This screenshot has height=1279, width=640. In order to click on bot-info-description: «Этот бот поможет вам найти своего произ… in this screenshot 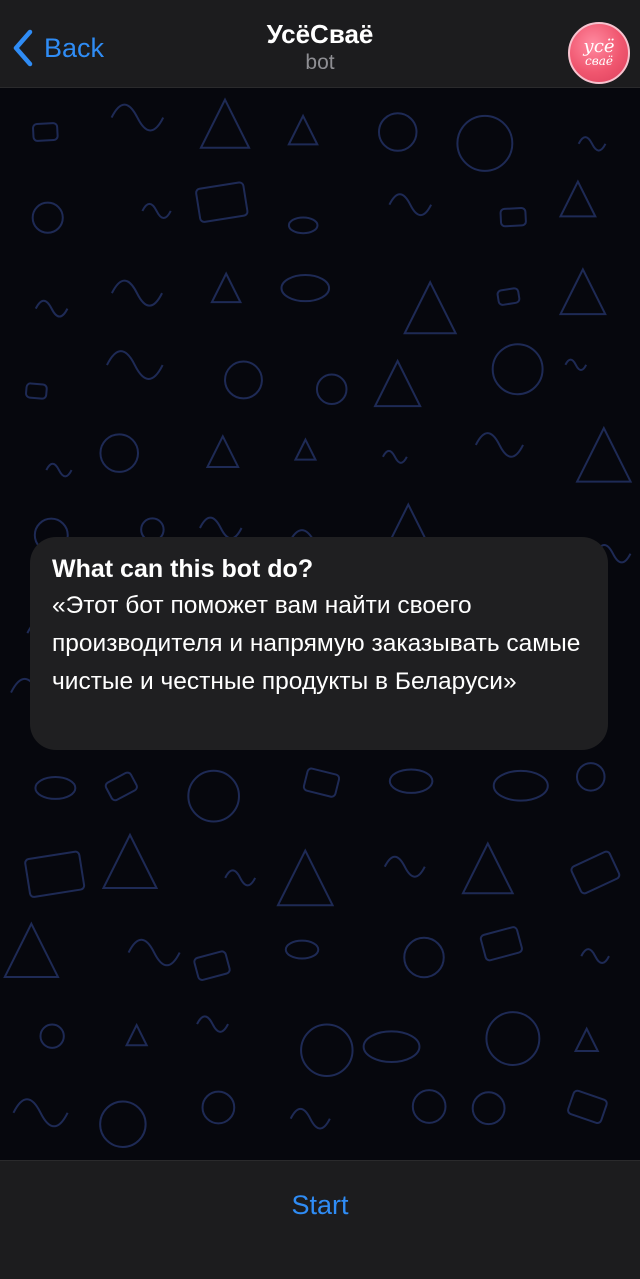, I will do `click(316, 643)`.